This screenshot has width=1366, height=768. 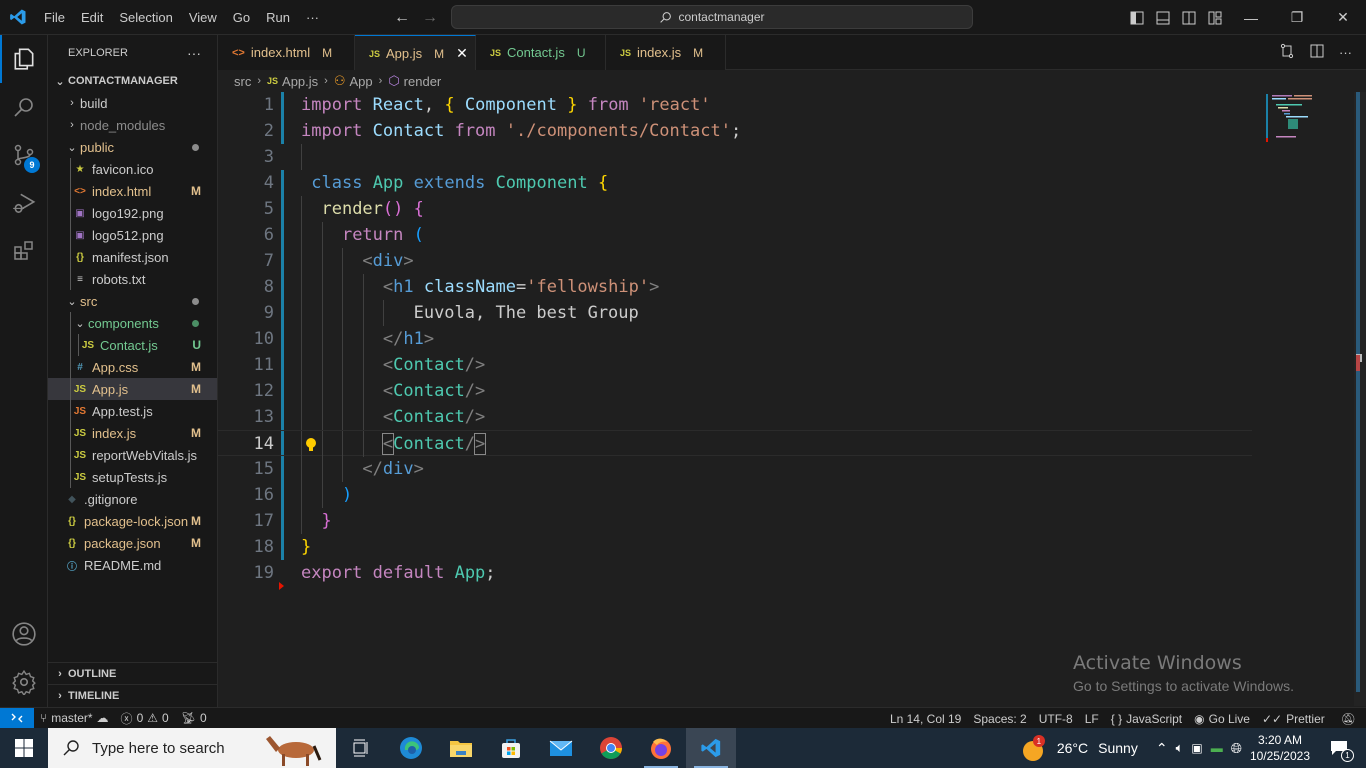 I want to click on windows-start-icon, so click(x=24, y=748).